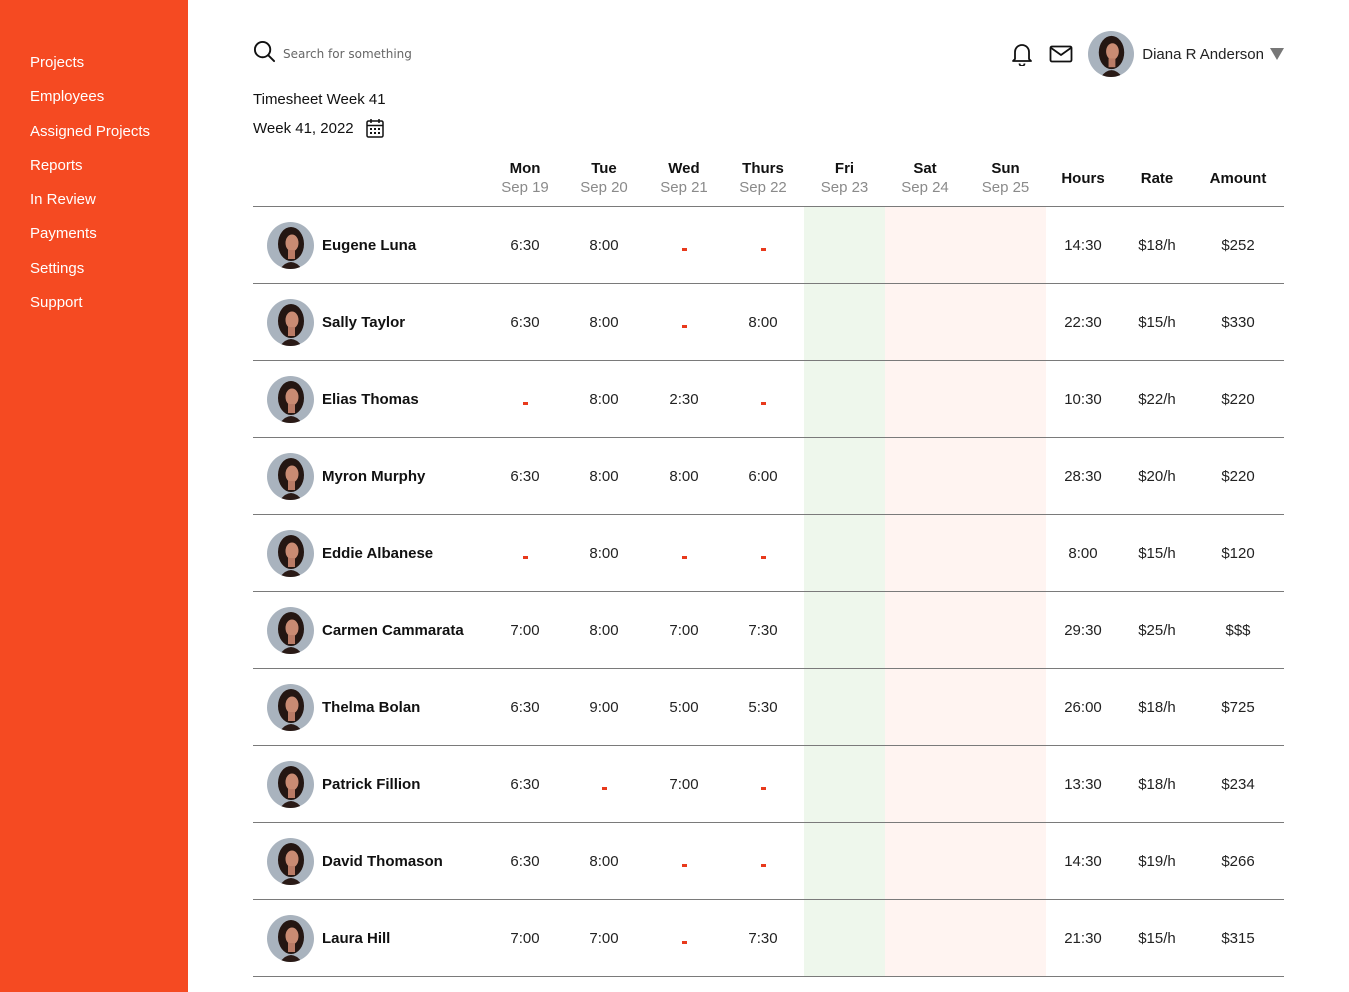  I want to click on sidebar-item-payments: Payments, so click(94, 240).